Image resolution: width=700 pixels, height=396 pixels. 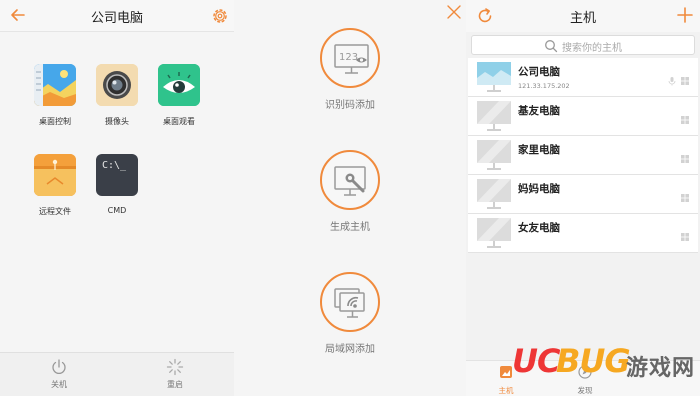 I want to click on host-name: 女友电脑, so click(x=539, y=228).